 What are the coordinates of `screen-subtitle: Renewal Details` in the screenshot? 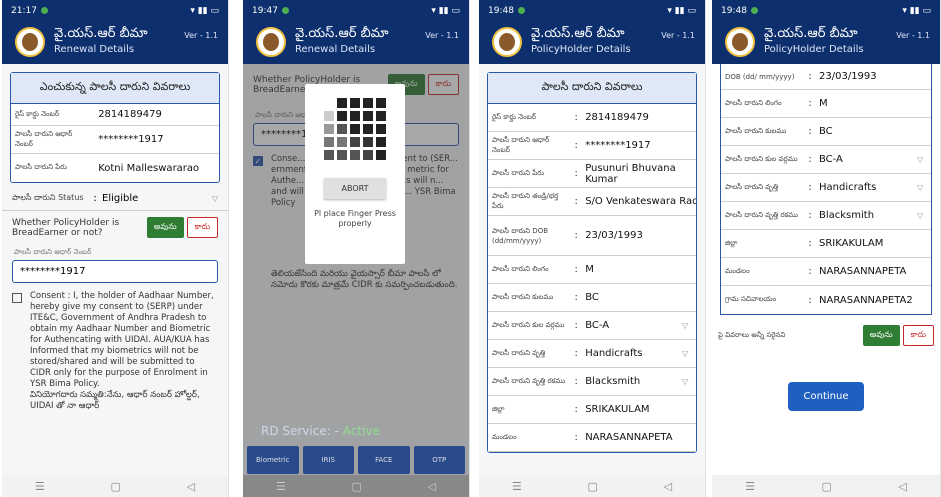 It's located at (94, 49).